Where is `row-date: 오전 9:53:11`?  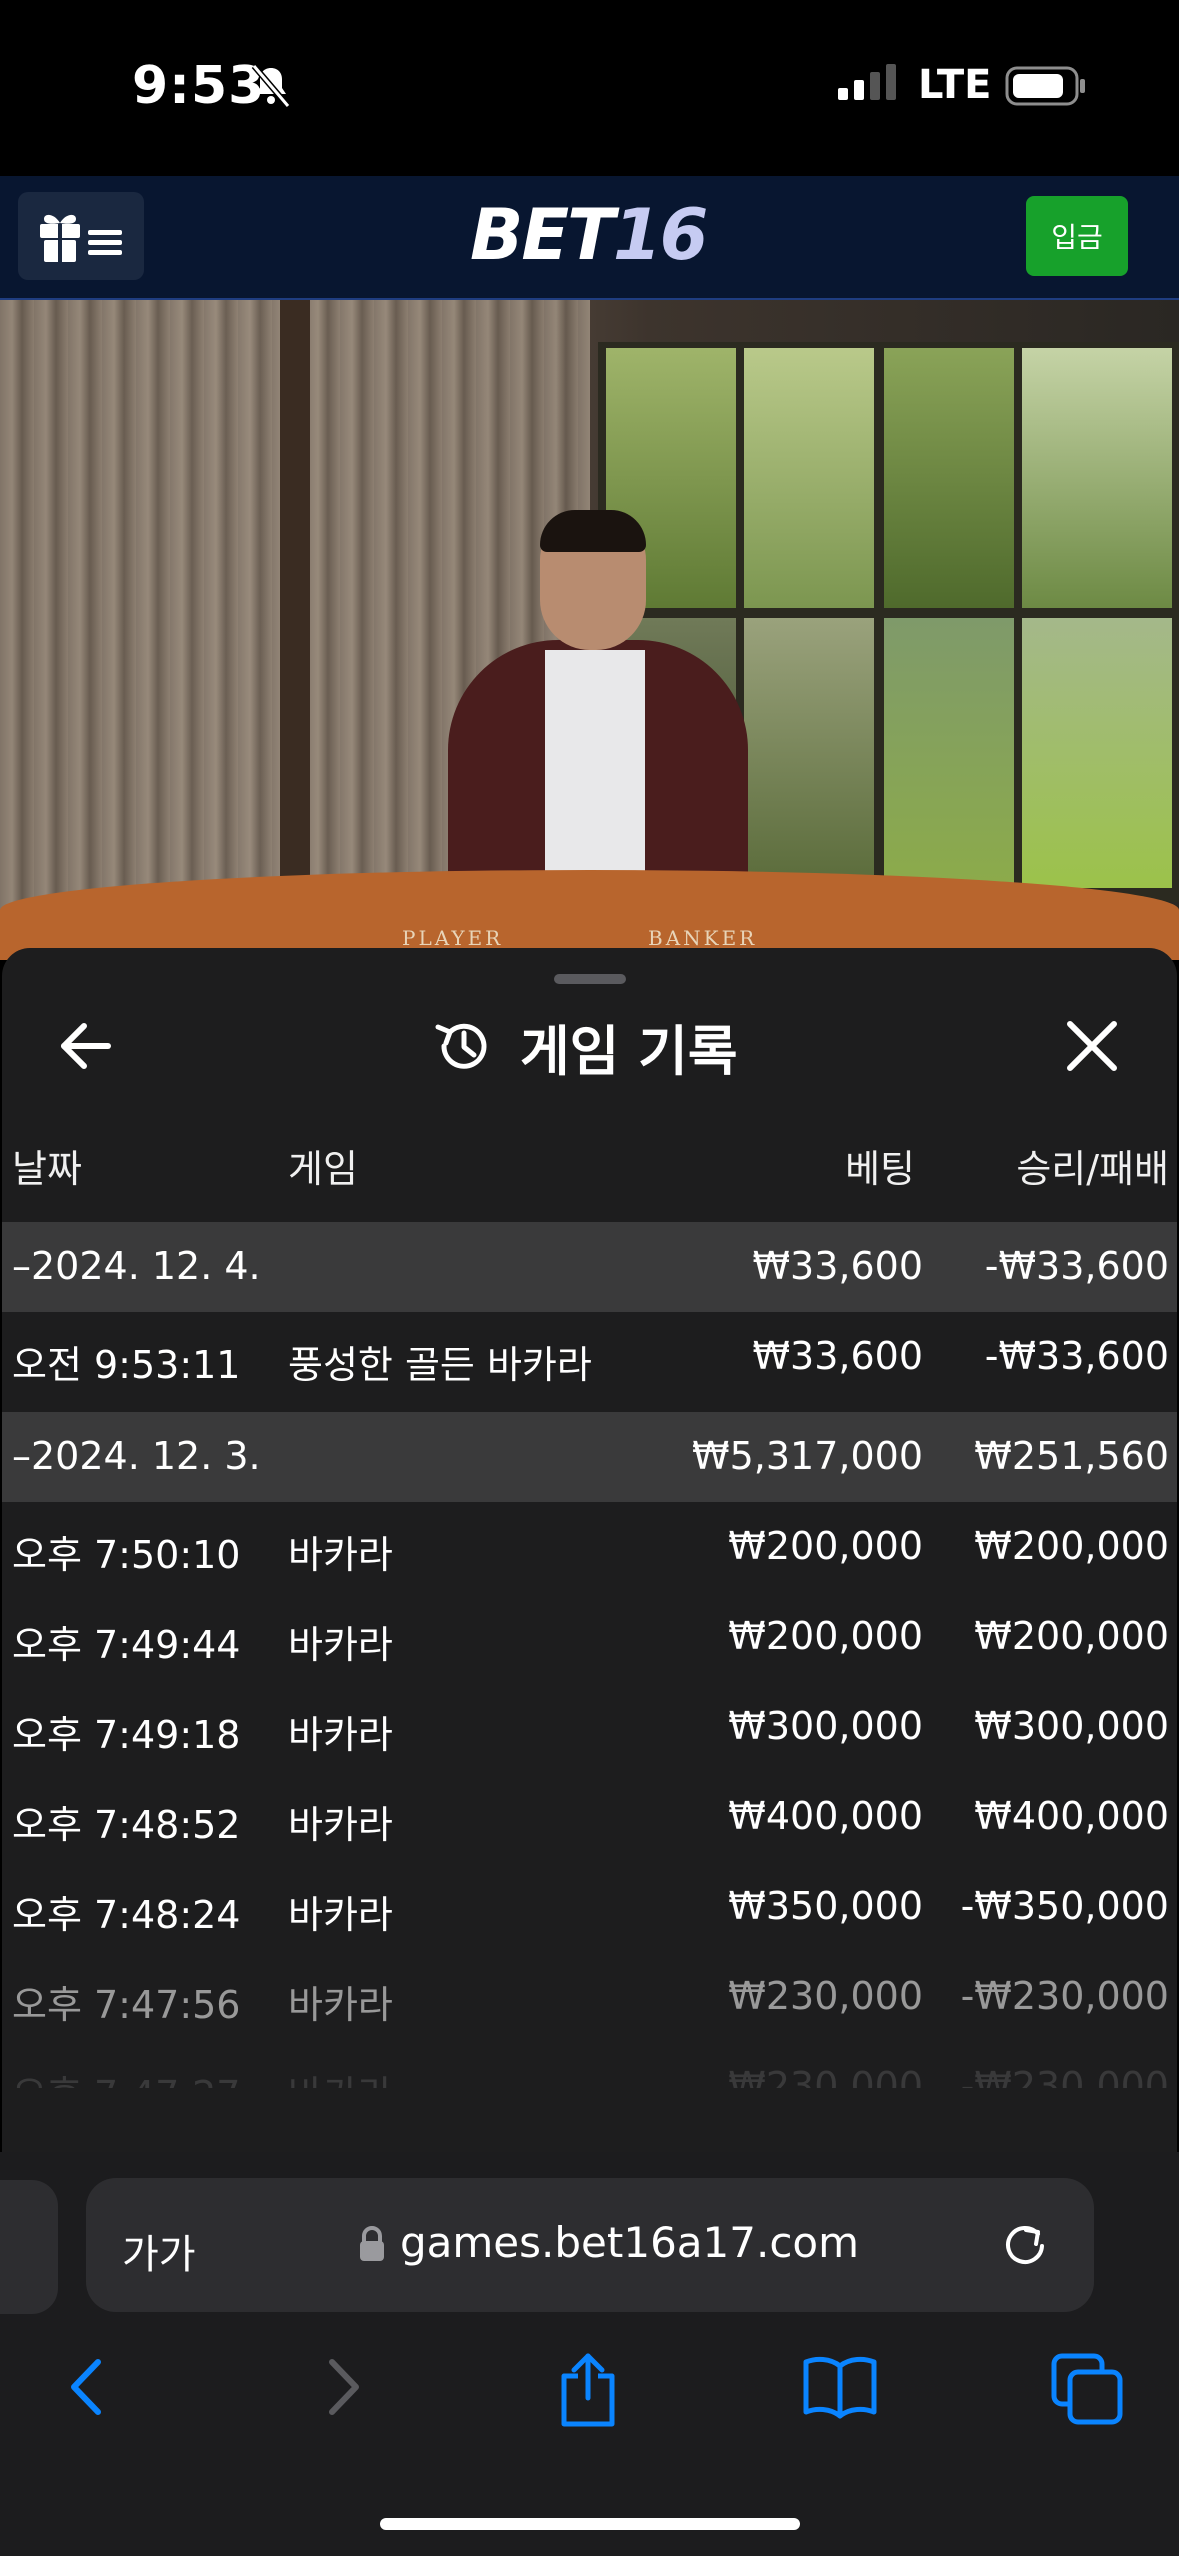 row-date: 오전 9:53:11 is located at coordinates (126, 1365).